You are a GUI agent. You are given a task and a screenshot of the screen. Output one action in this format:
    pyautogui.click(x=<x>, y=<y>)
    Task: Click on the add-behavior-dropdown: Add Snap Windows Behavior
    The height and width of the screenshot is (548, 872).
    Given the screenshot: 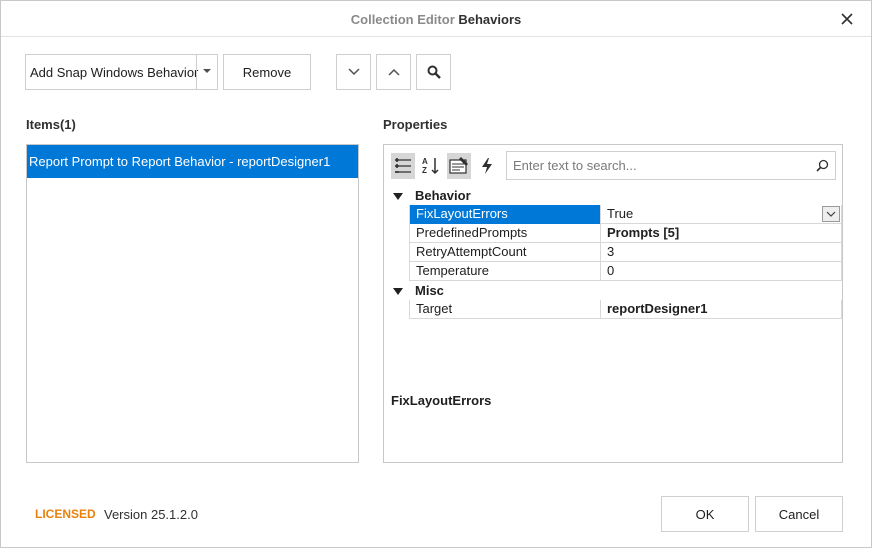 What is the action you would take?
    pyautogui.click(x=121, y=72)
    